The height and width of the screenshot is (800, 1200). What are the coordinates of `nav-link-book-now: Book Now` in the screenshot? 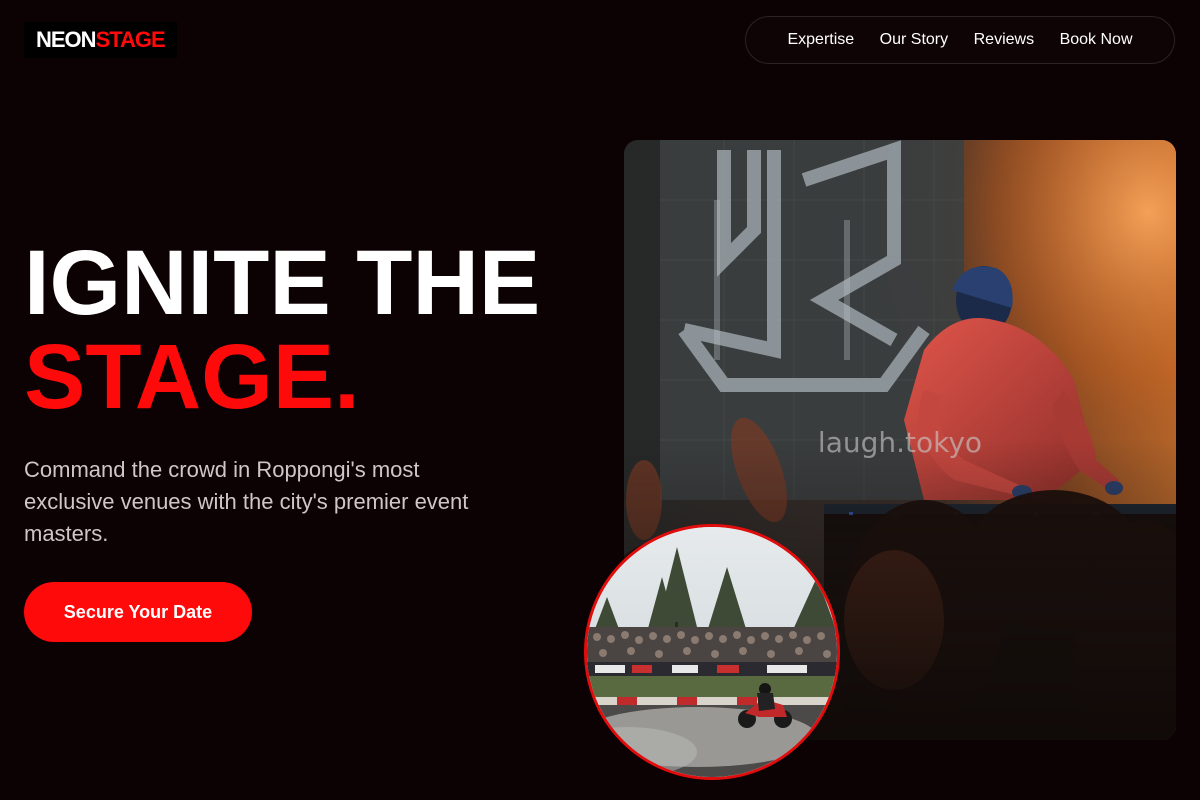 It's located at (1096, 40).